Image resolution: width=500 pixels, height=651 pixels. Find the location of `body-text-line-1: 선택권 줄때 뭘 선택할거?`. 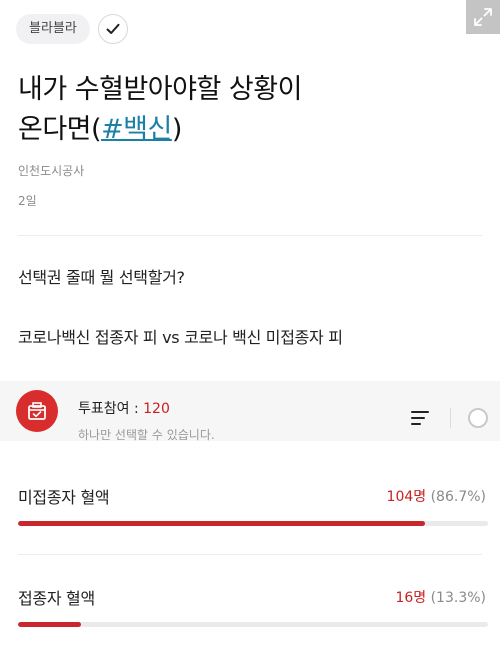

body-text-line-1: 선택권 줄때 뭘 선택할거? is located at coordinates (101, 277).